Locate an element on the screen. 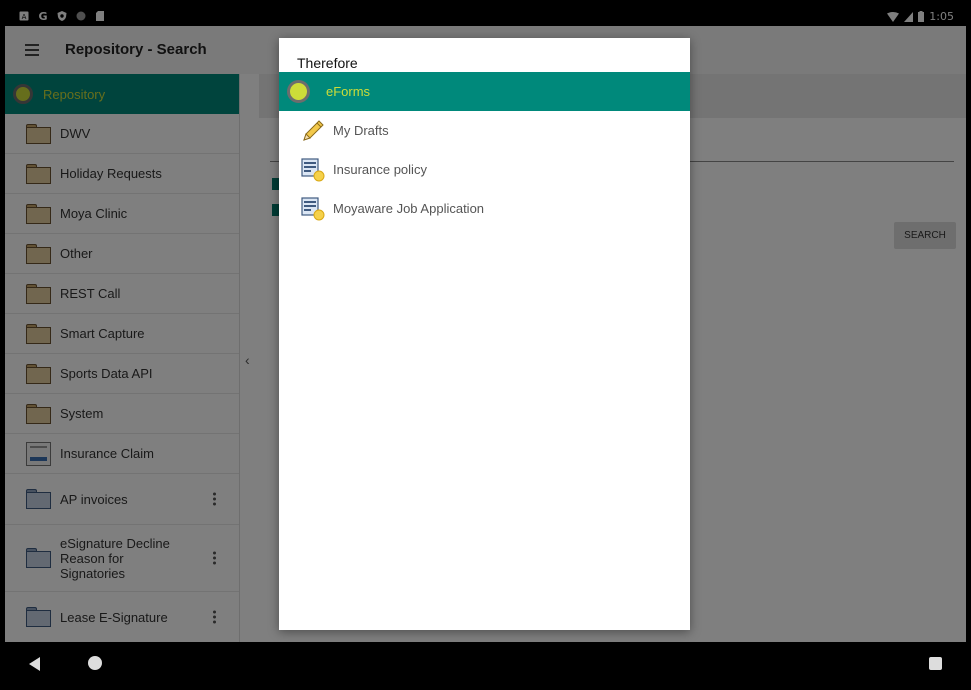 The image size is (971, 690). navigation-bar is located at coordinates (485, 666).